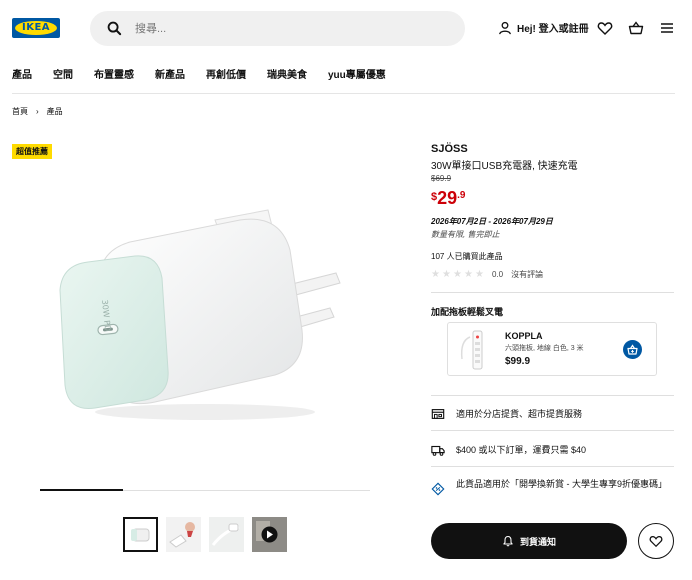 The height and width of the screenshot is (580, 692). I want to click on price-integer: 29, so click(447, 198).